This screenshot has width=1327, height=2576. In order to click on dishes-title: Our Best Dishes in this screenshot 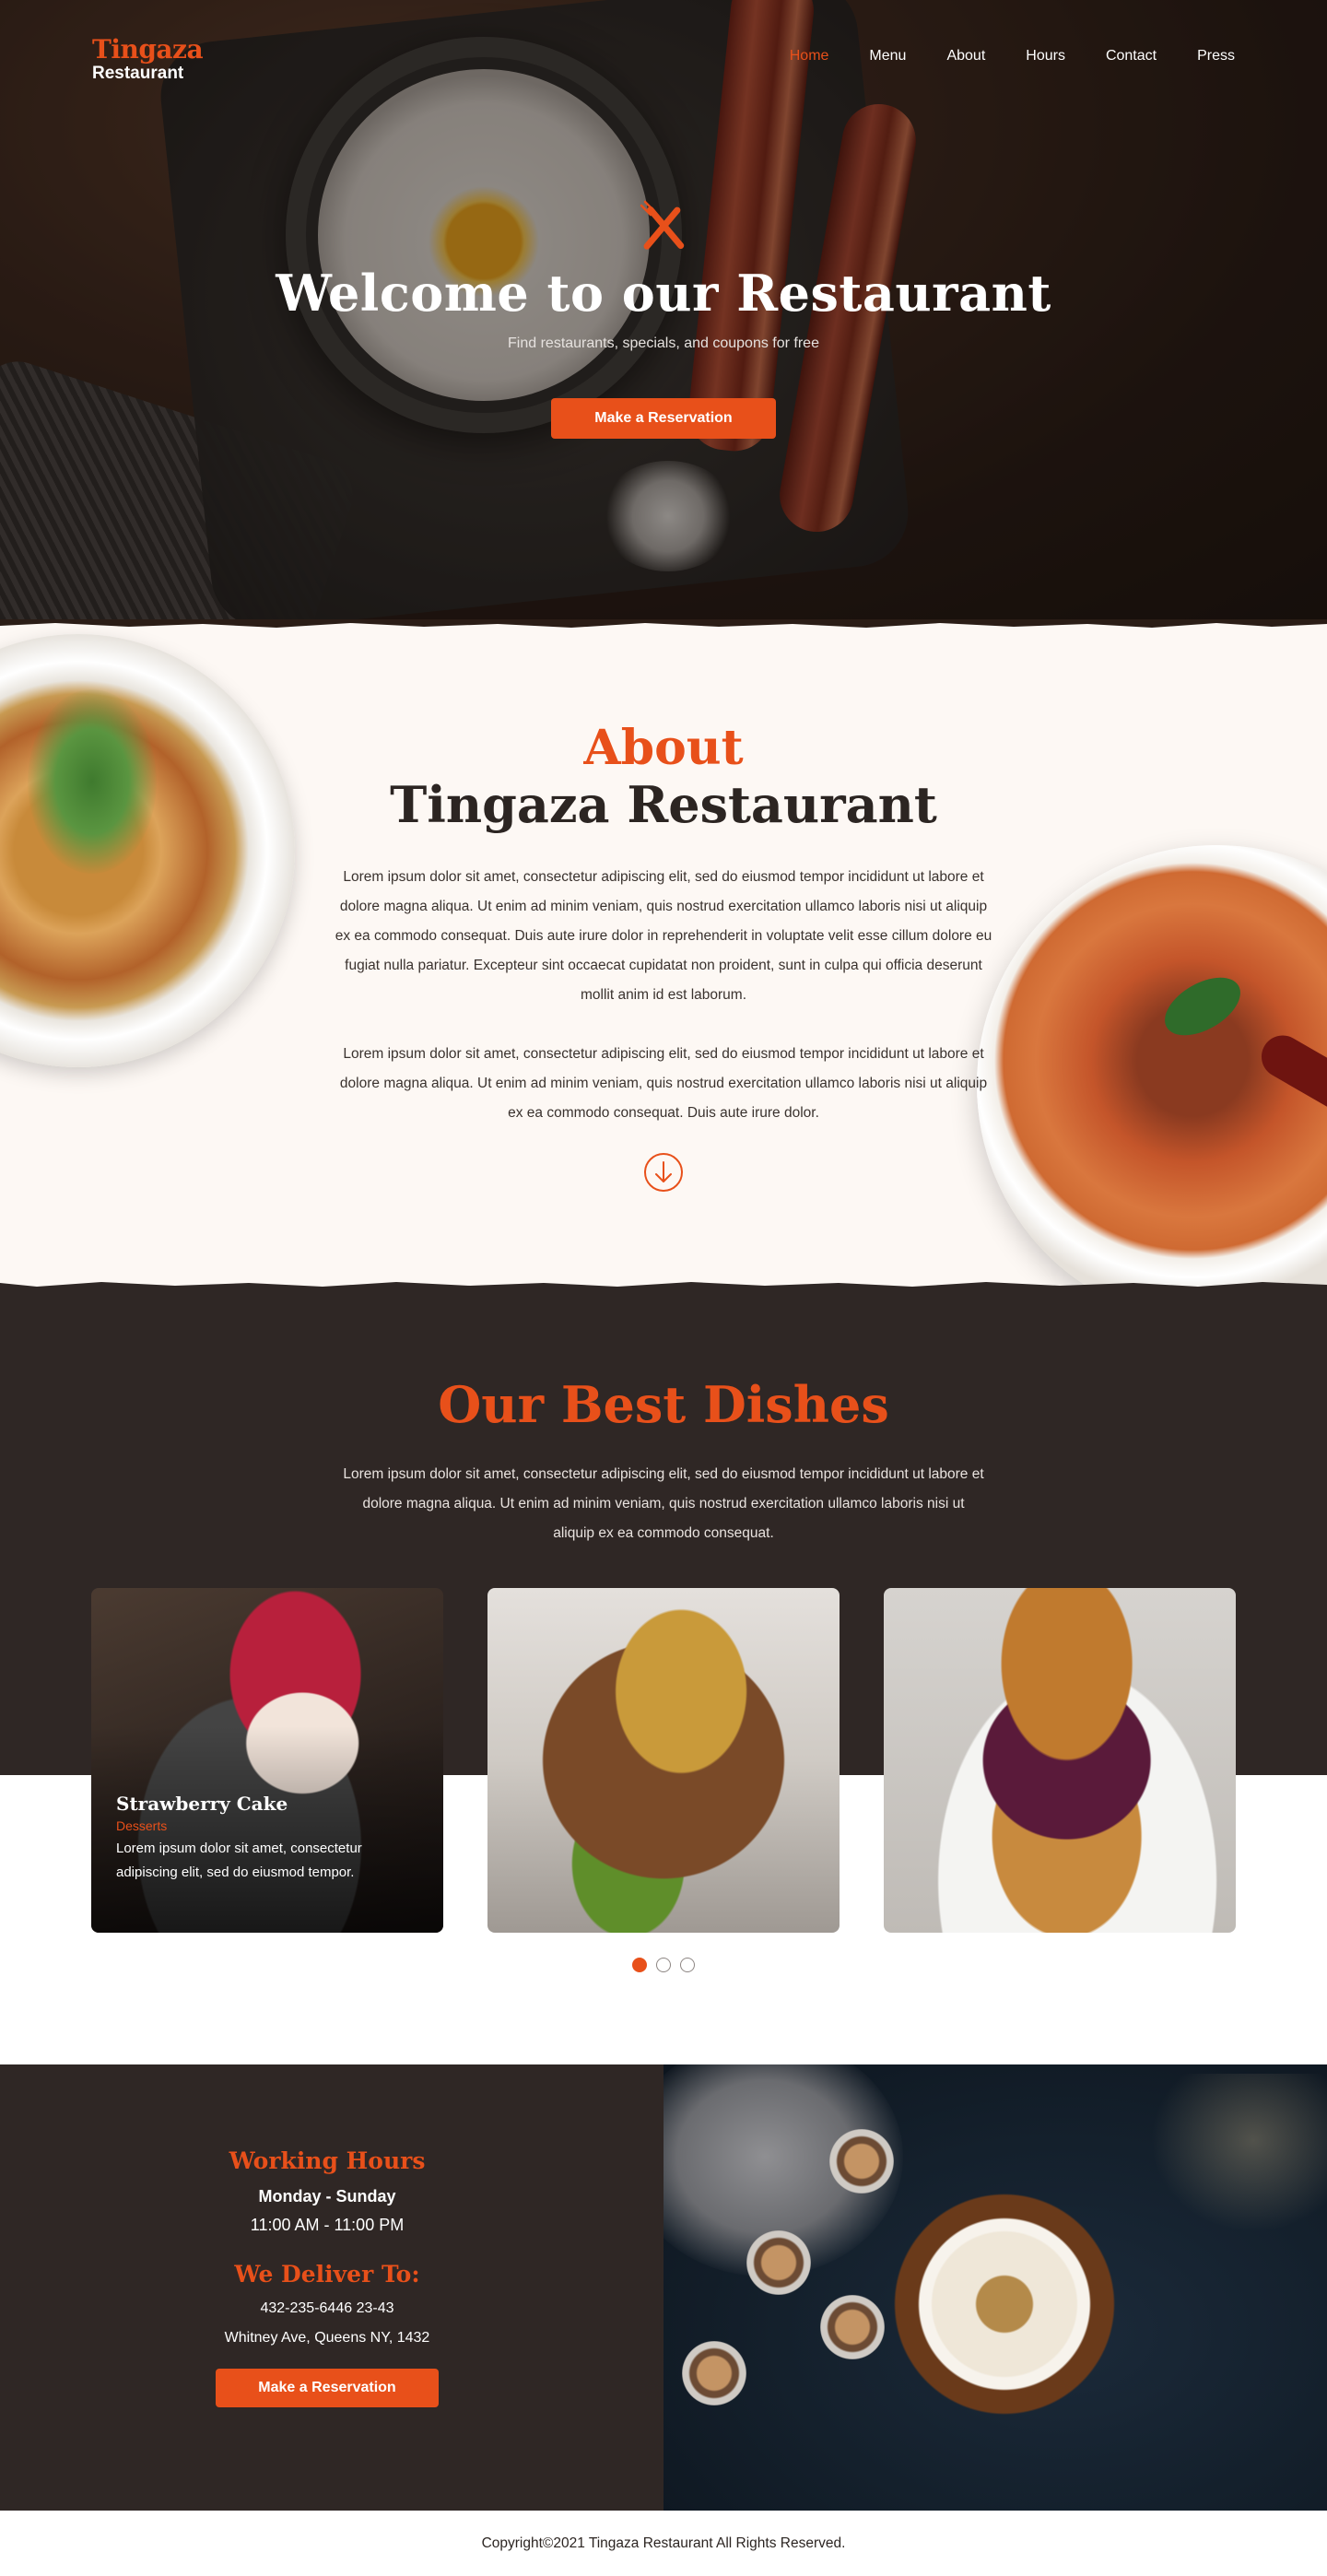, I will do `click(663, 1405)`.